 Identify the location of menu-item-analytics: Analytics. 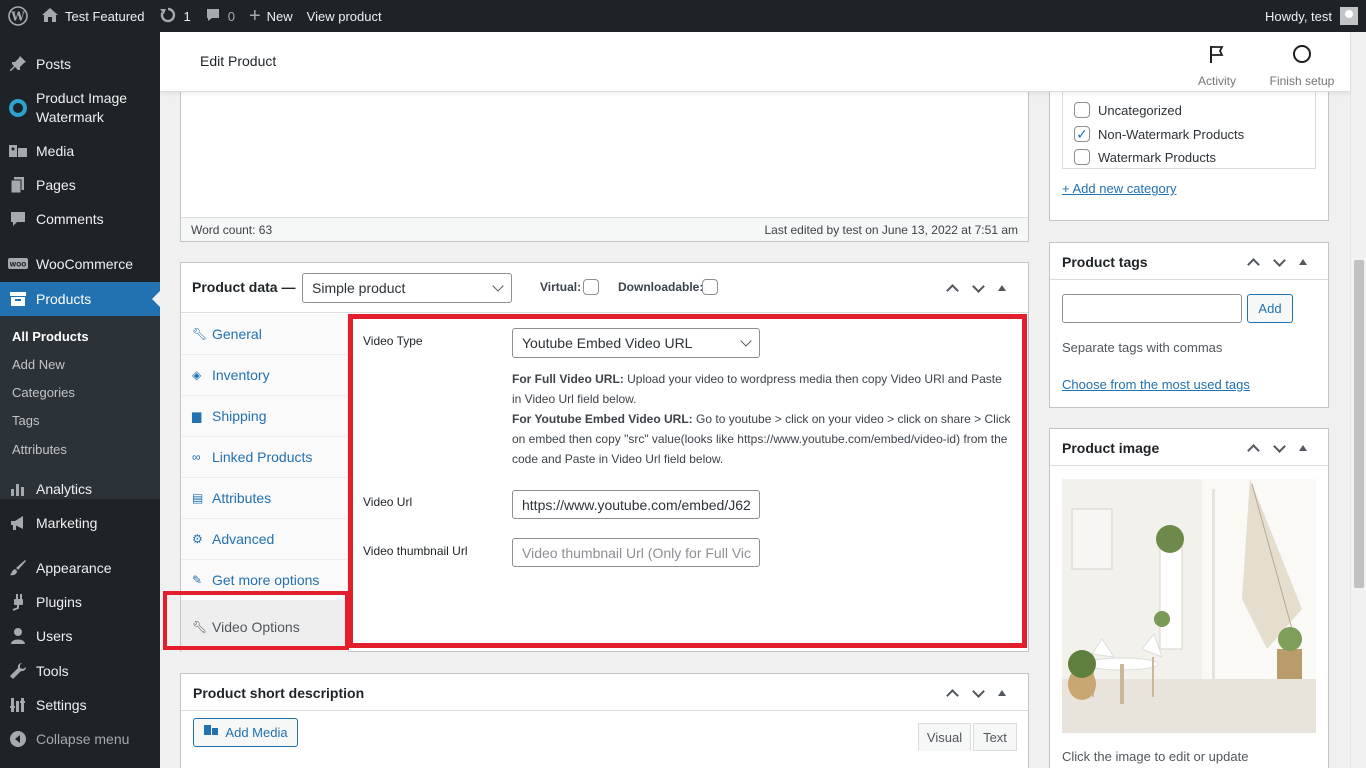
(80, 489).